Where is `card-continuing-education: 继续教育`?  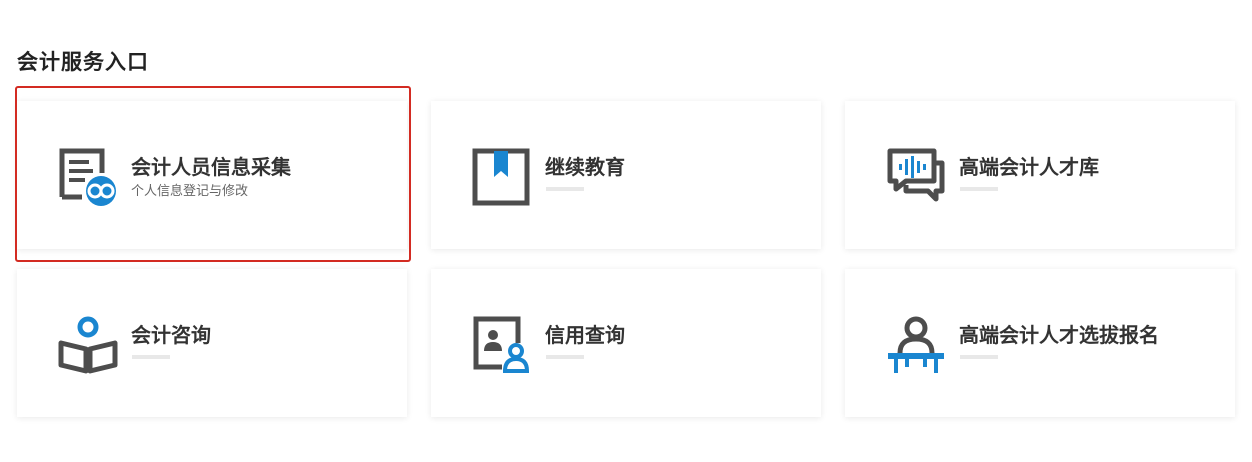 card-continuing-education: 继续教育 is located at coordinates (626, 175).